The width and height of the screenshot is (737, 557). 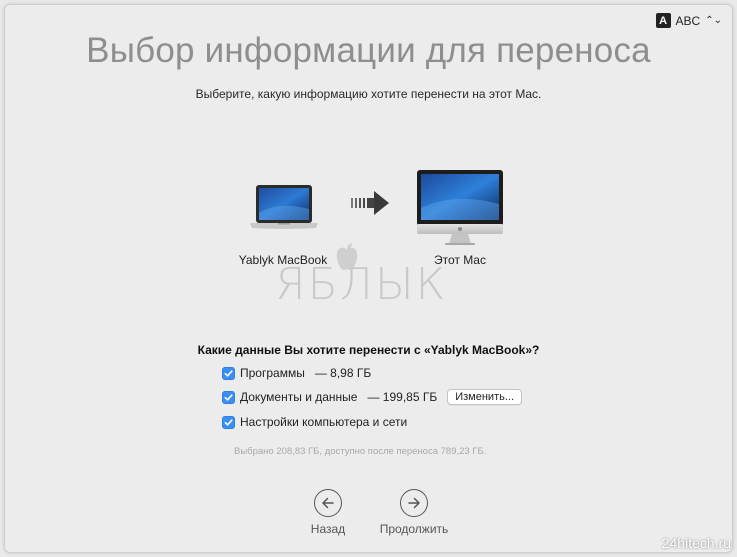 What do you see at coordinates (371, 205) in the screenshot?
I see `arrow-right-icon` at bounding box center [371, 205].